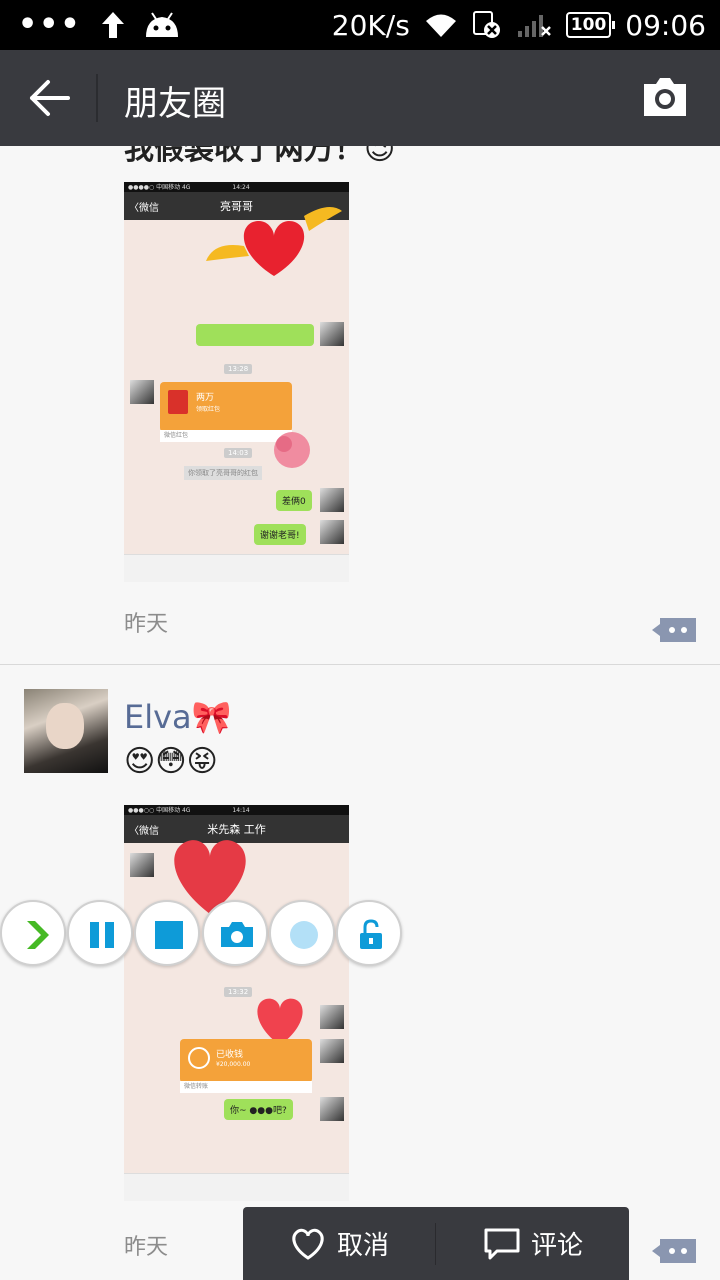 This screenshot has height=1280, width=720. Describe the element at coordinates (260, 156) in the screenshot. I see `post-text: 我假装收了两万！😉` at that location.